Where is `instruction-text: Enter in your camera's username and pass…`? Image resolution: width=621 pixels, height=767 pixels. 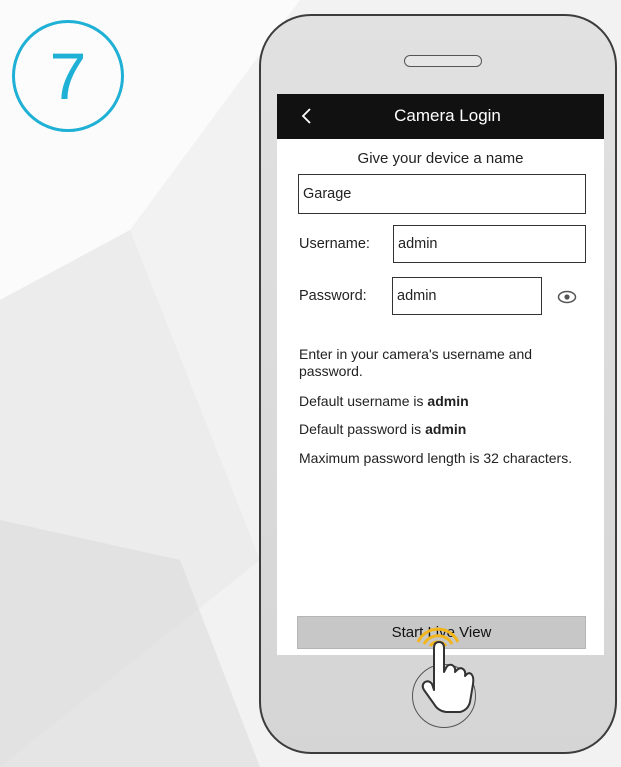 instruction-text: Enter in your camera's username and pass… is located at coordinates (416, 362).